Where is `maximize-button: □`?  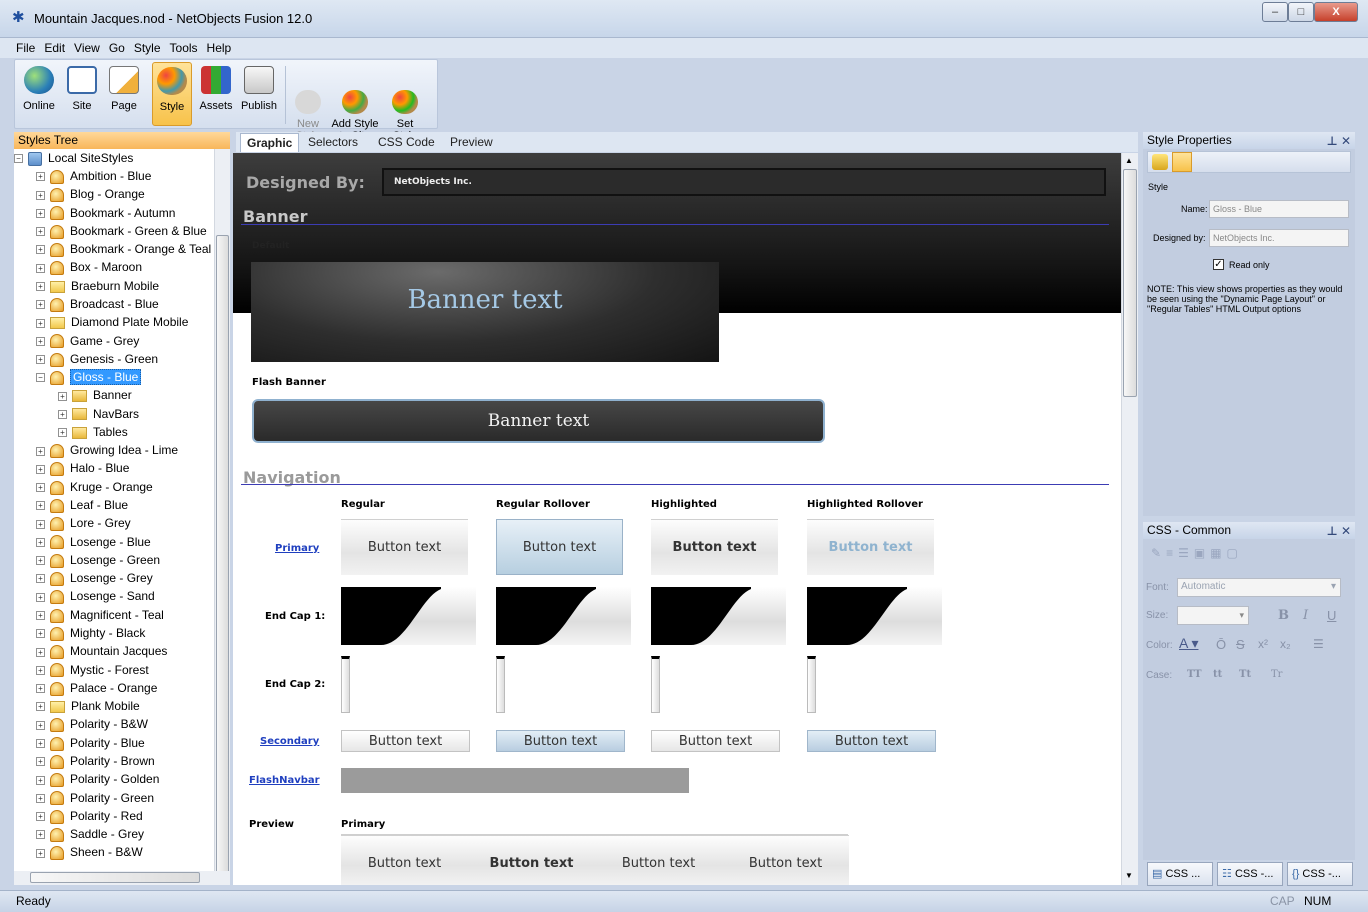
maximize-button: □ is located at coordinates (1301, 12).